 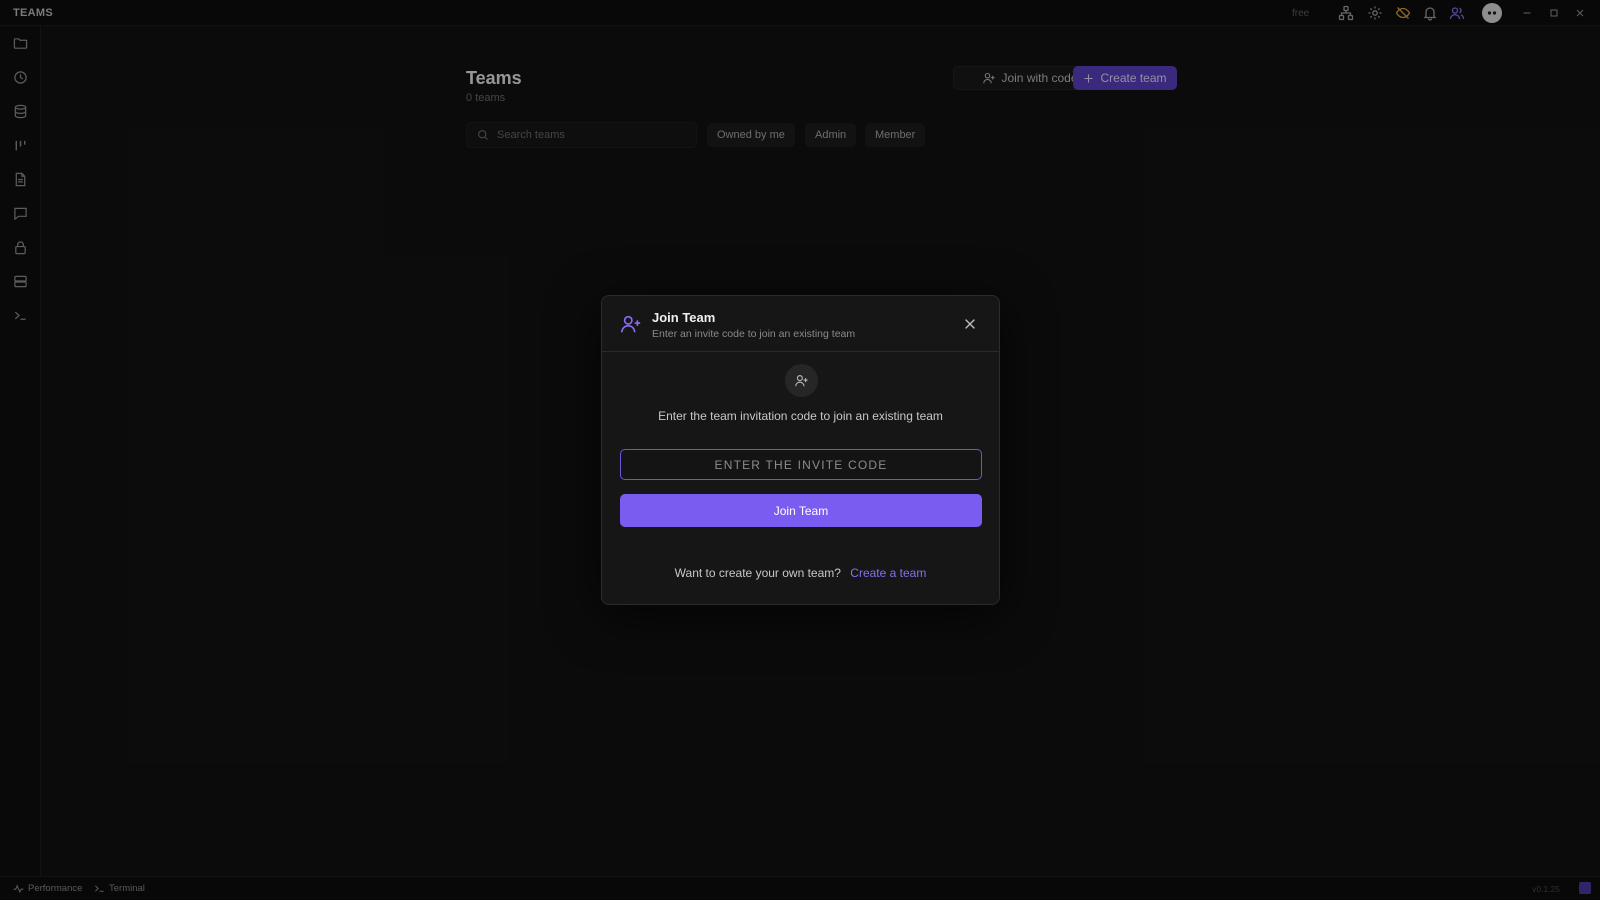 What do you see at coordinates (970, 324) in the screenshot?
I see `dialog-close-icon` at bounding box center [970, 324].